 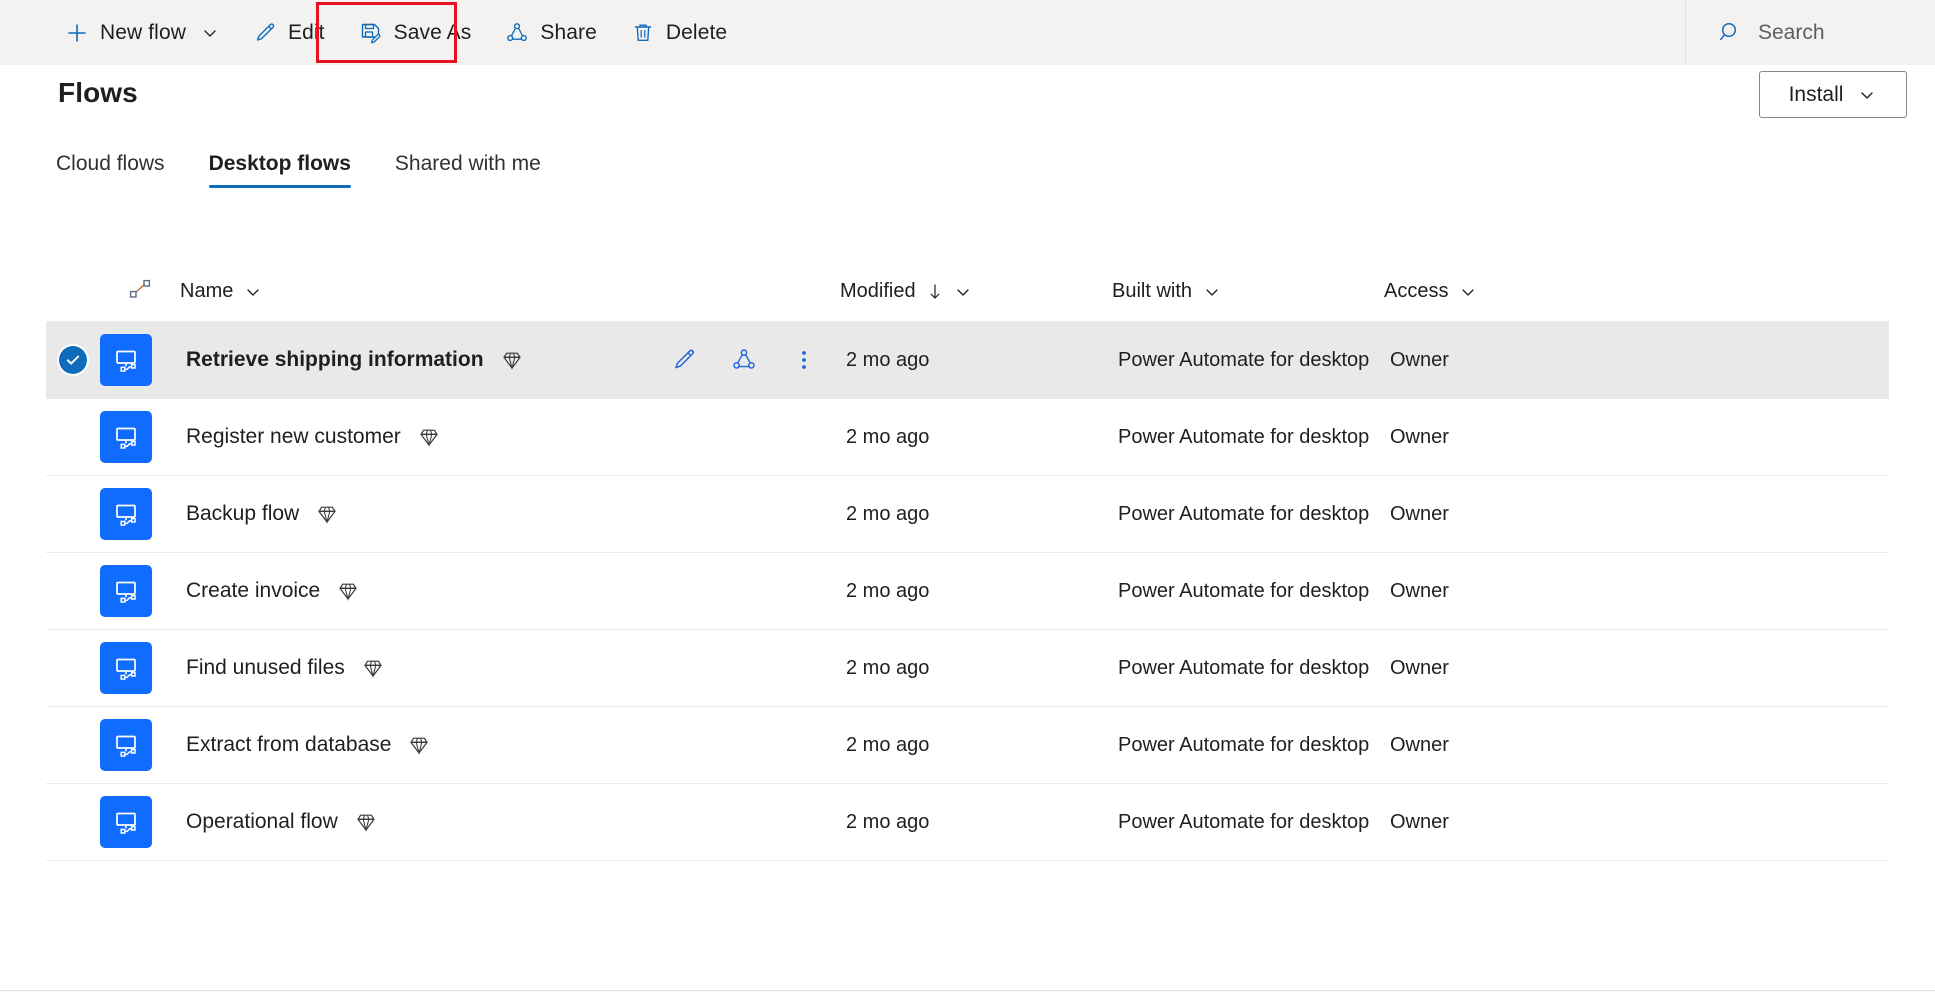 What do you see at coordinates (121, 170) in the screenshot?
I see `tab-cloud-flows: Cloud flows` at bounding box center [121, 170].